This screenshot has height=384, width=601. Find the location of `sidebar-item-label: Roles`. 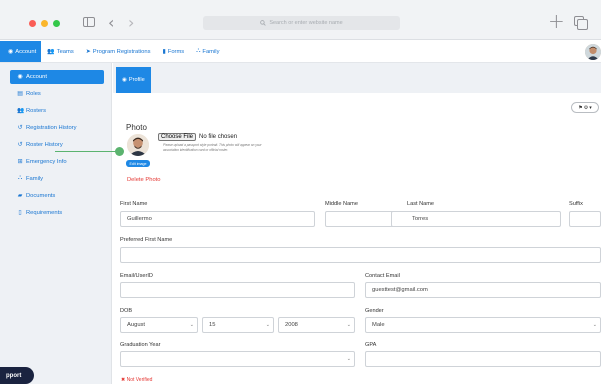

sidebar-item-label: Roles is located at coordinates (33, 93).